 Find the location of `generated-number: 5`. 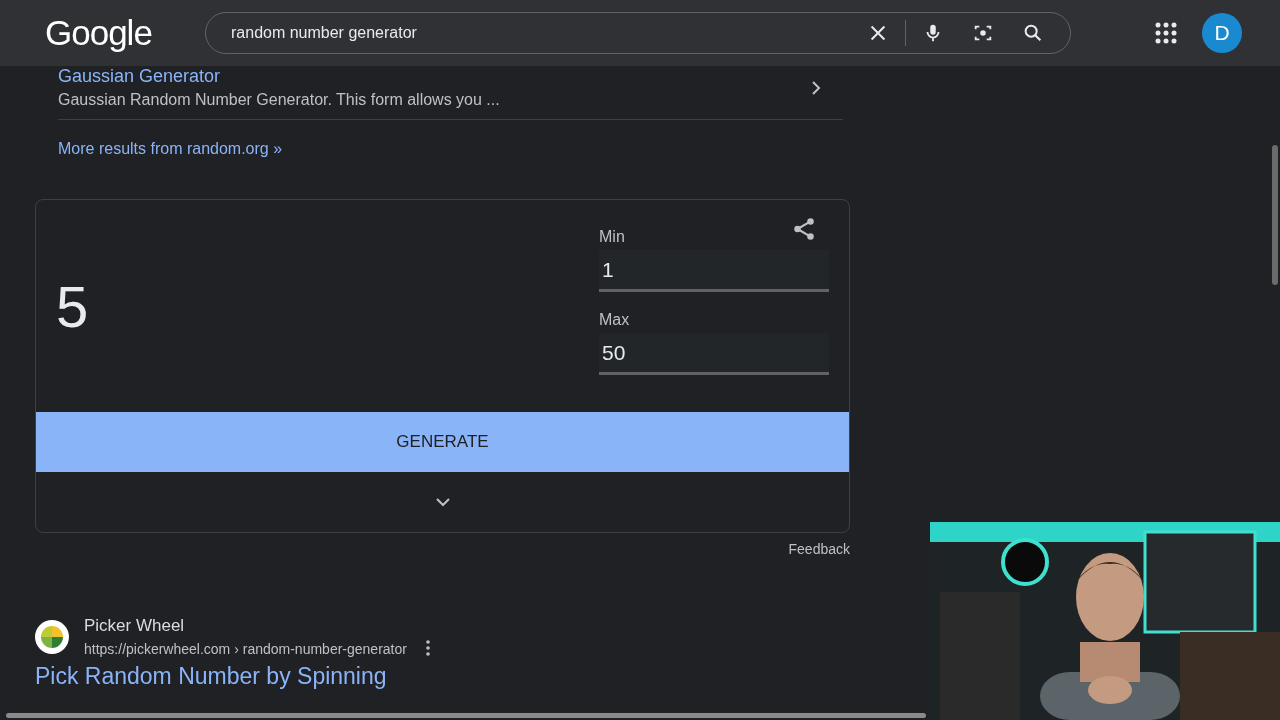

generated-number: 5 is located at coordinates (72, 306).